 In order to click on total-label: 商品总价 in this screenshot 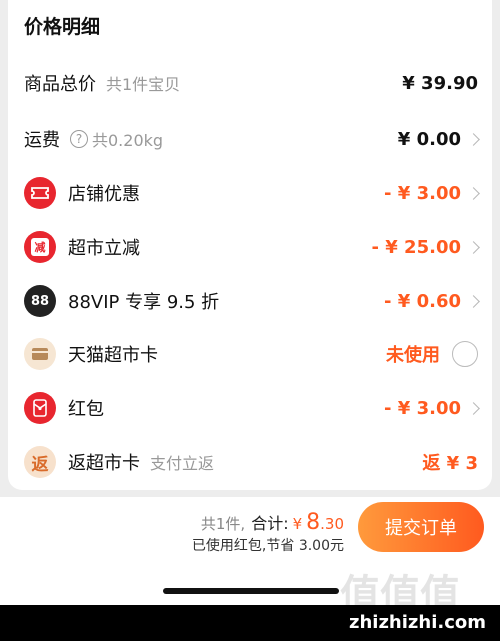, I will do `click(60, 84)`.